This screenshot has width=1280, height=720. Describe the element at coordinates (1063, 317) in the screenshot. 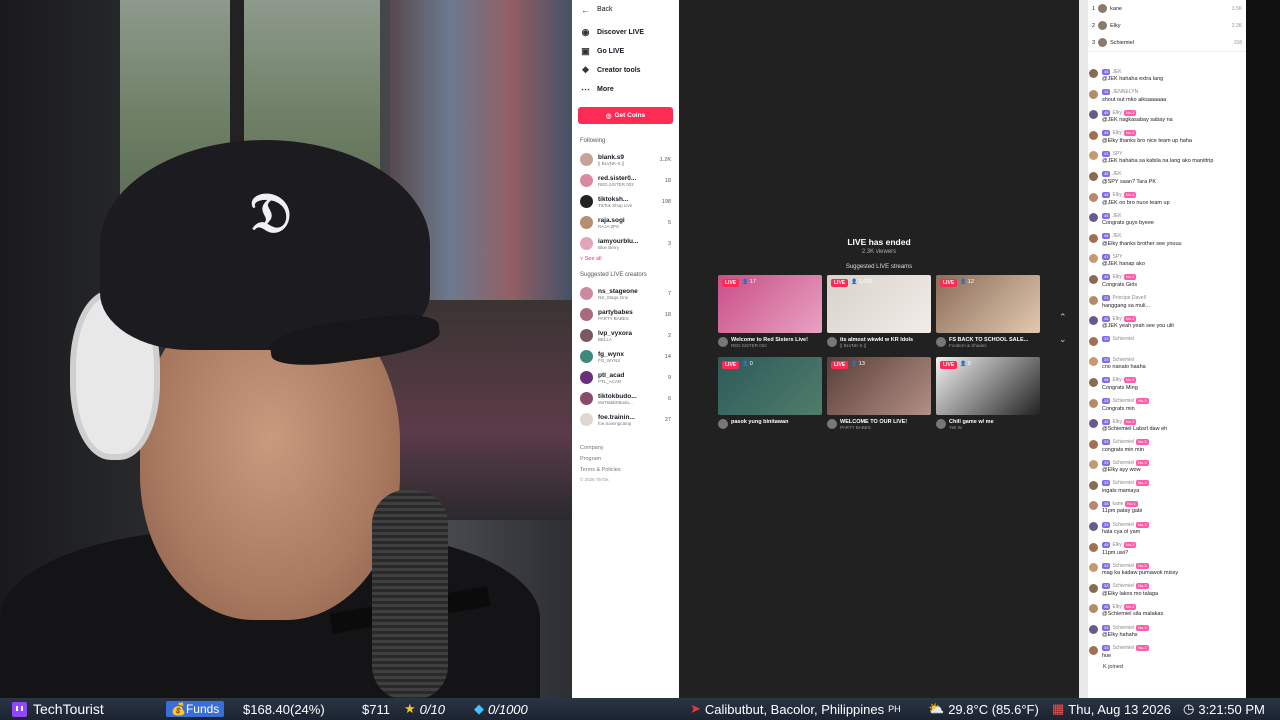

I see `chevron-up-icon: ⌃` at that location.